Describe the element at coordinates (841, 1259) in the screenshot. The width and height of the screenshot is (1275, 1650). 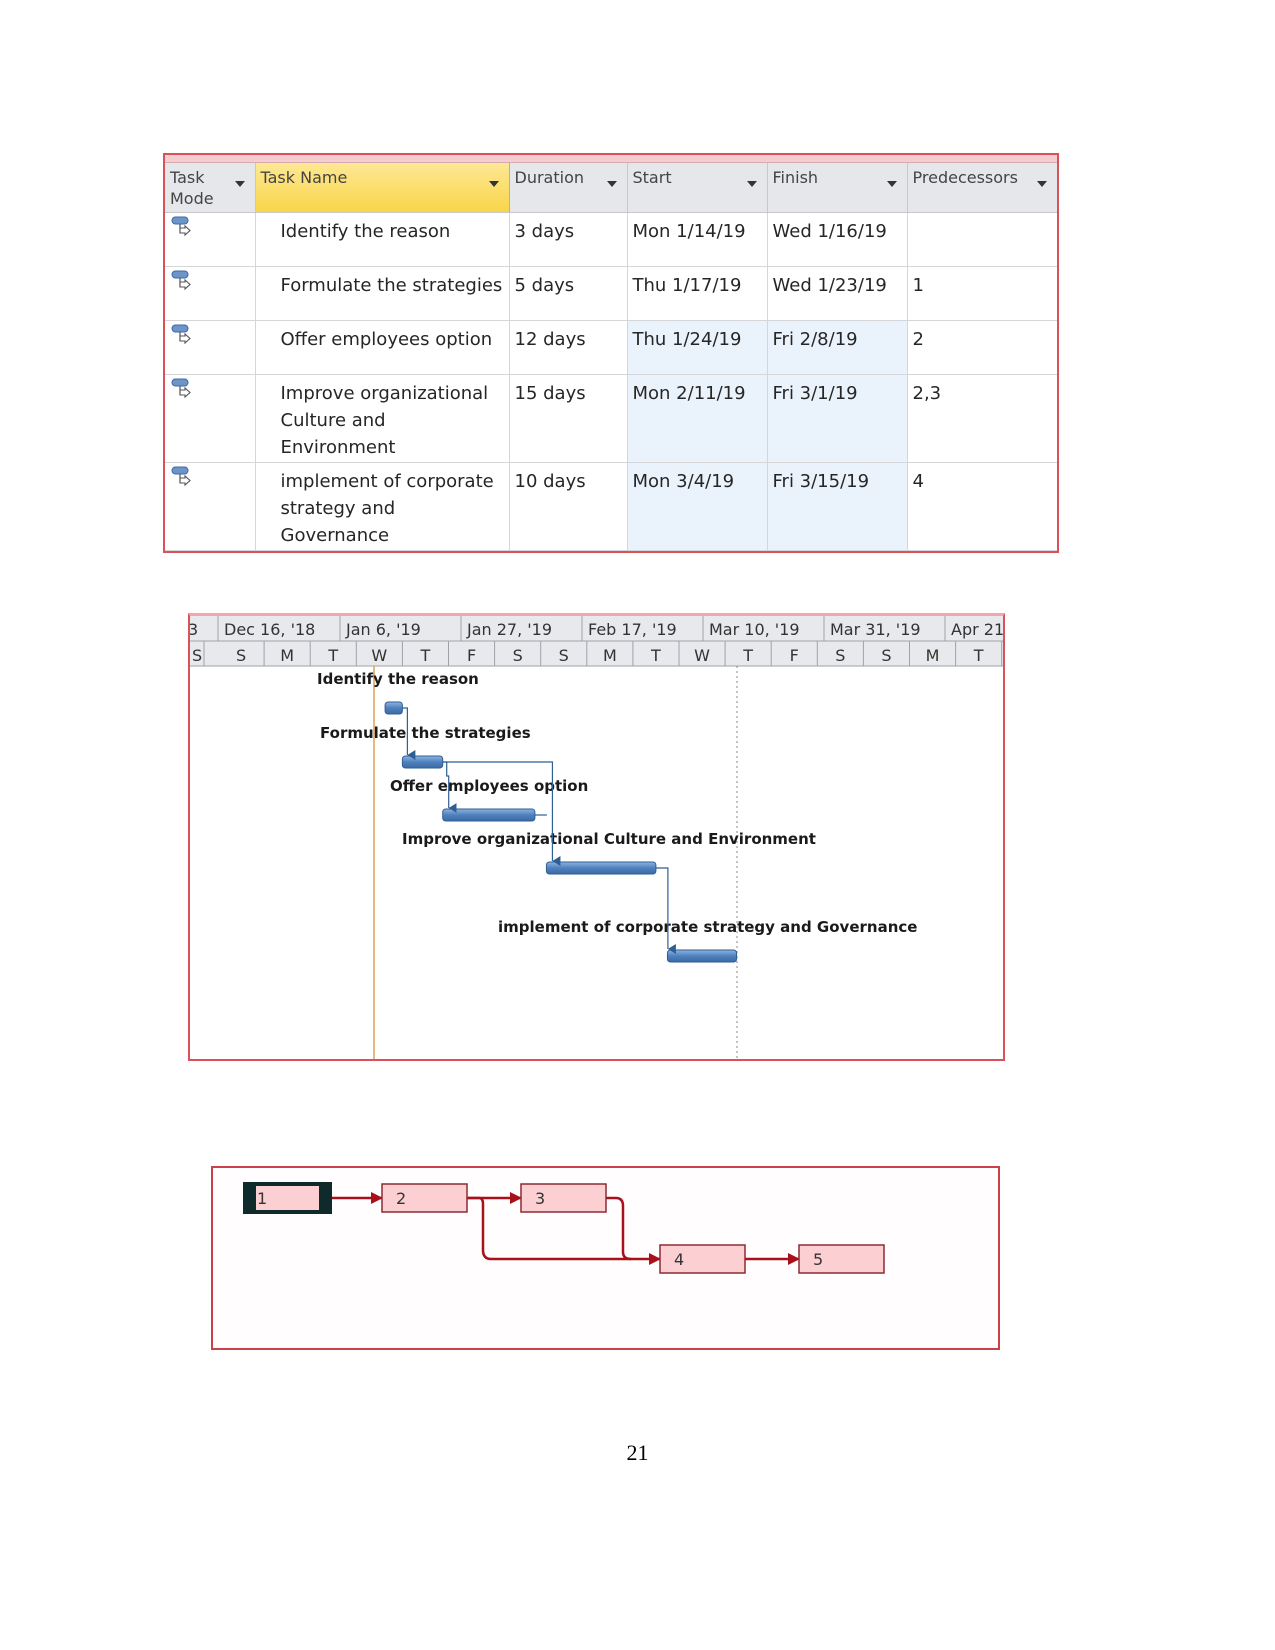
I see `network-node: 5` at that location.